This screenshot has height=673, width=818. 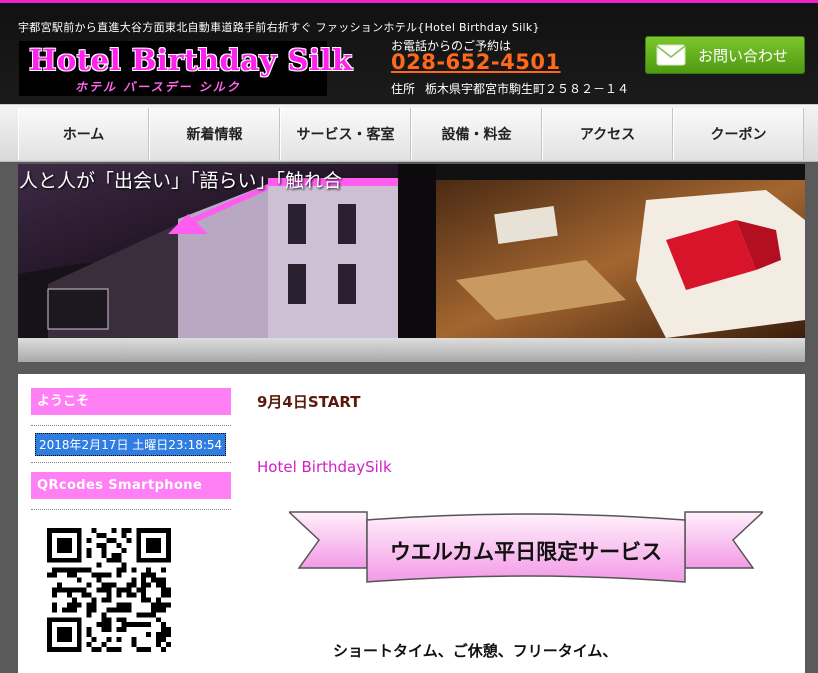 I want to click on banner-caption: 人と人が「出会い」「語らい」「触れ合, so click(x=181, y=181).